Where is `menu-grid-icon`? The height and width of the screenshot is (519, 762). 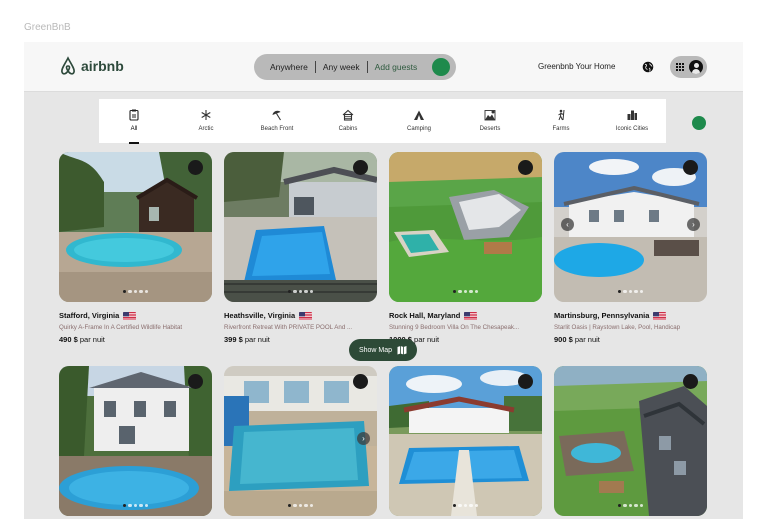
menu-grid-icon is located at coordinates (680, 67).